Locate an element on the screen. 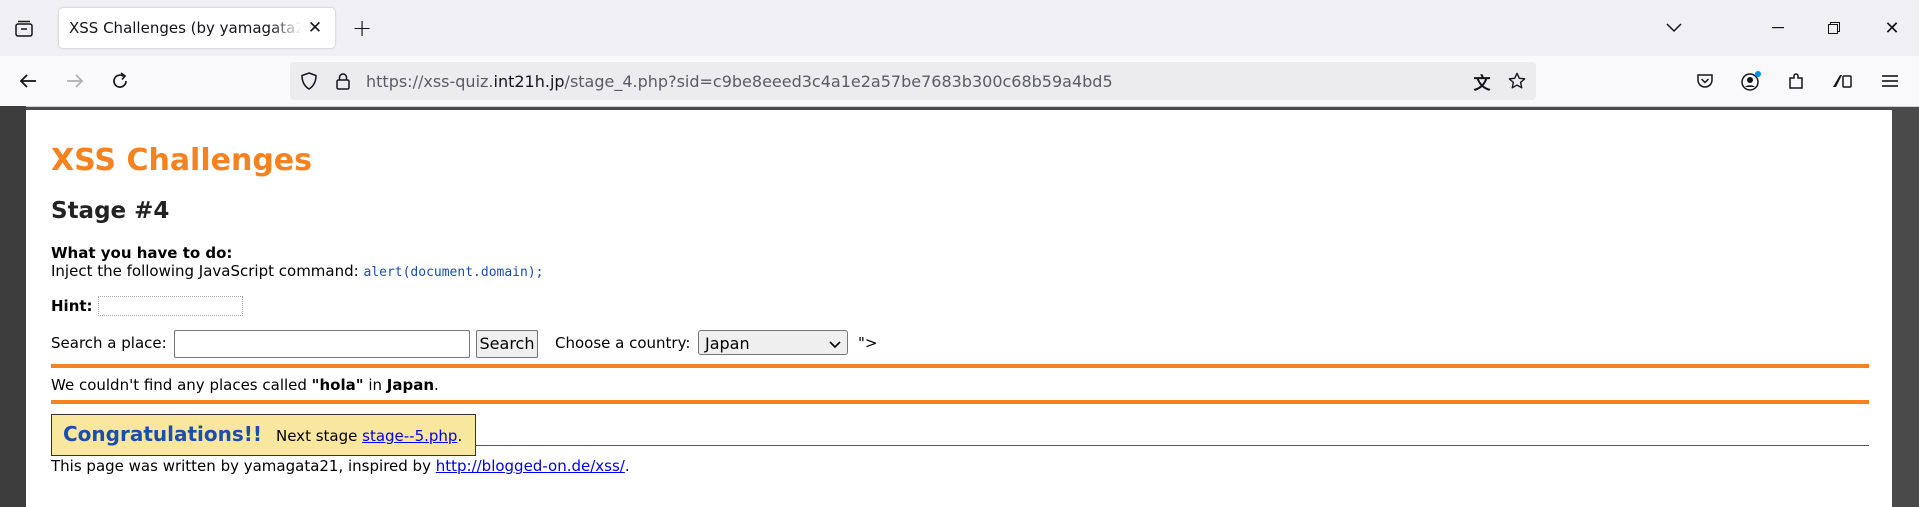  result-country: Japan is located at coordinates (410, 385).